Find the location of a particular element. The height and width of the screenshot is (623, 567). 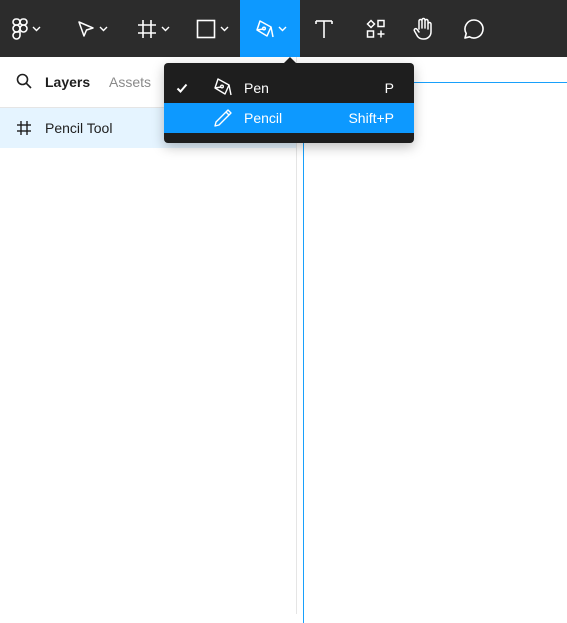

tab-assets: Assets is located at coordinates (130, 82).